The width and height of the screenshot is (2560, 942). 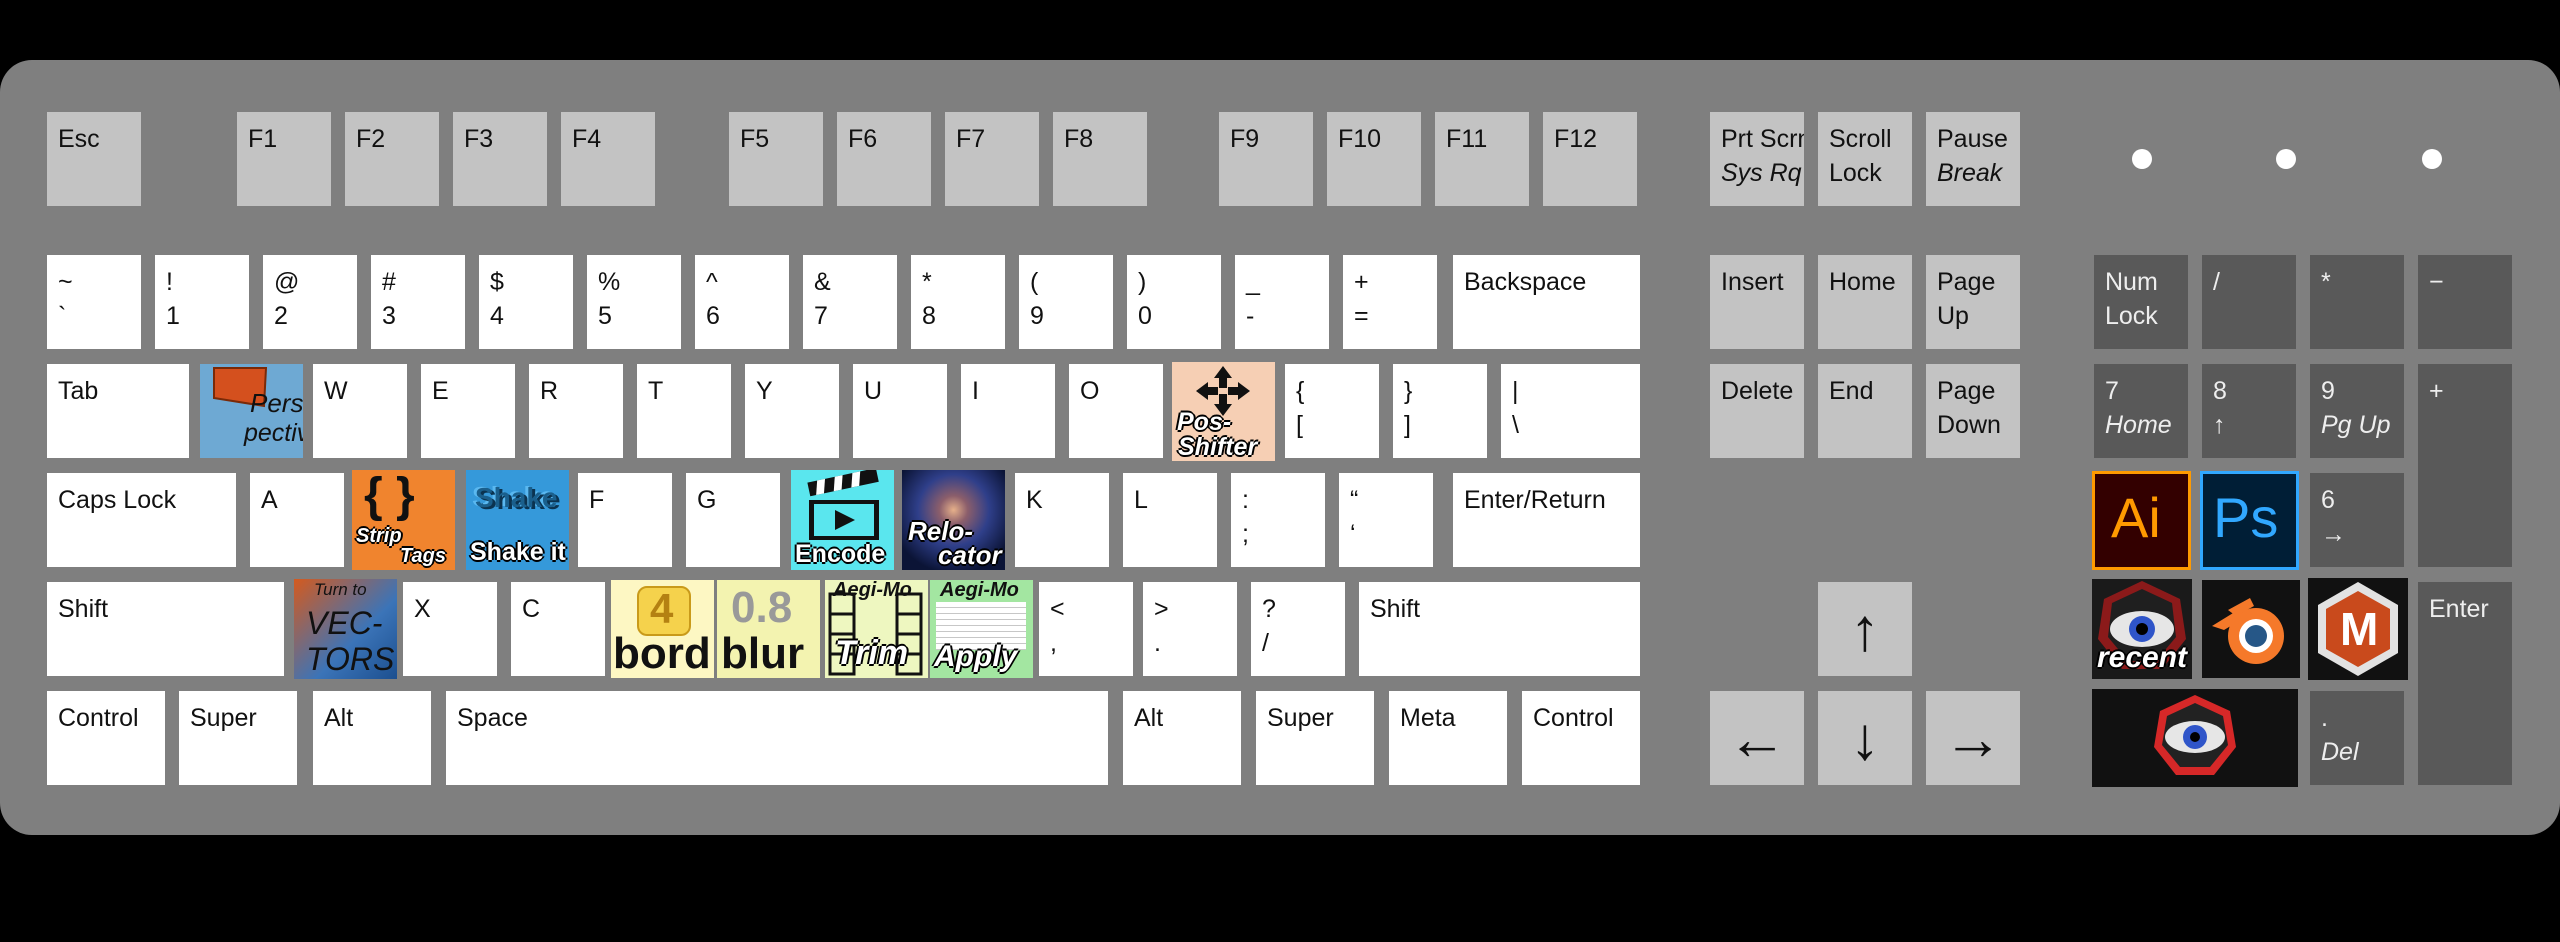 I want to click on key-9: (9, so click(x=1066, y=302).